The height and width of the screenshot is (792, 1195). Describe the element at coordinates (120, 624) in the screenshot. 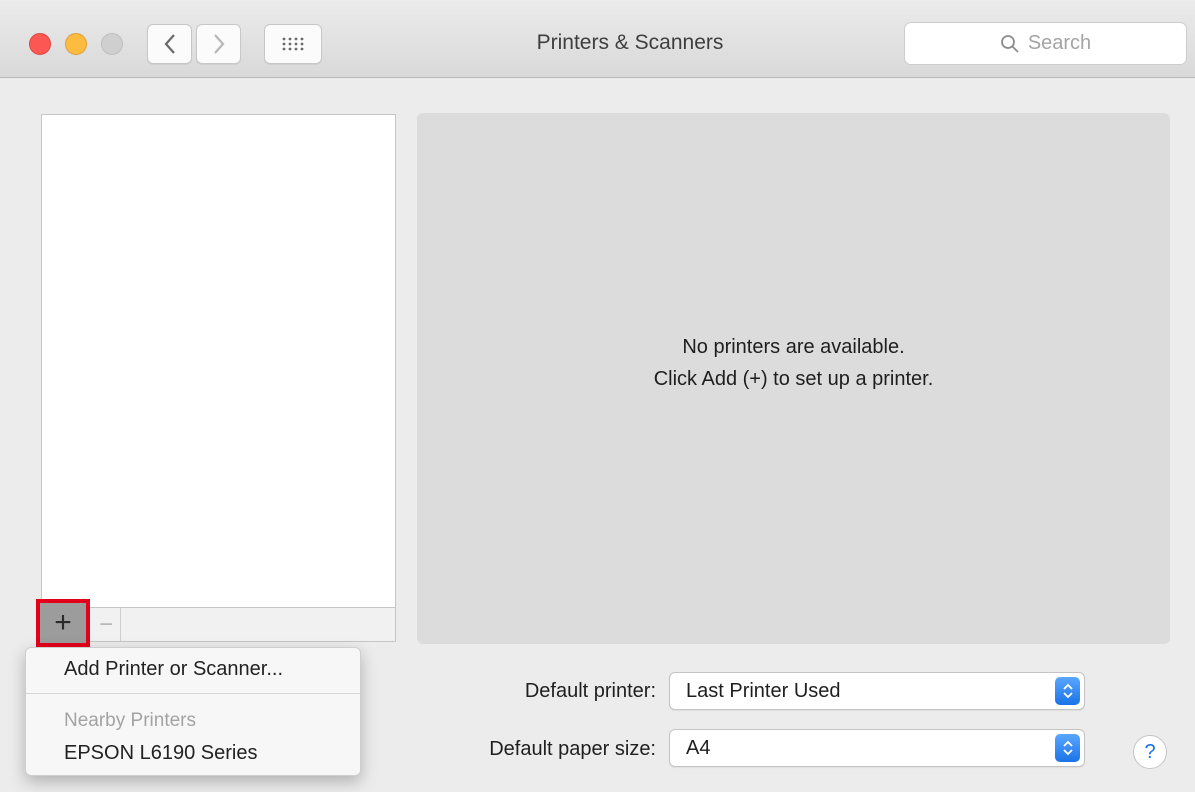

I see `toolbar-divider` at that location.